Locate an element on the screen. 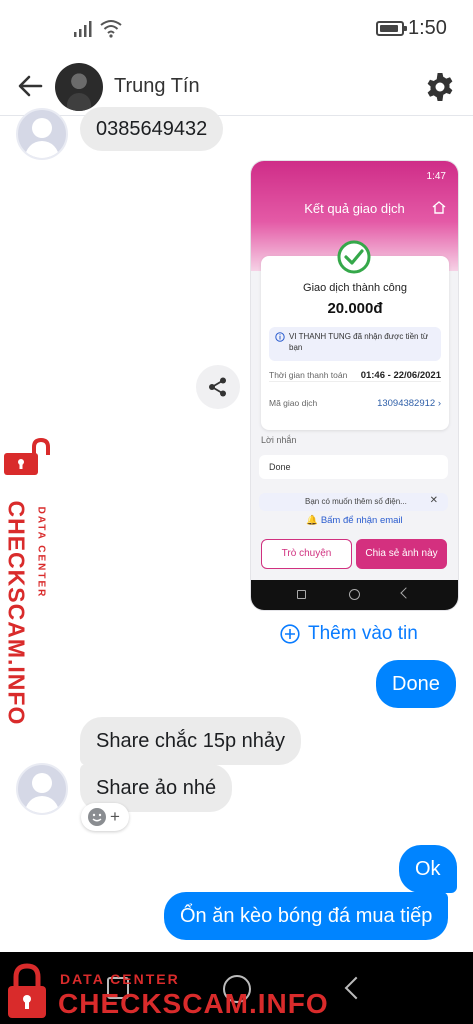 This screenshot has height=1024, width=473. receipt-time-row: Thời gian thanh toán 01:46 - 22/06/2021 is located at coordinates (355, 378).